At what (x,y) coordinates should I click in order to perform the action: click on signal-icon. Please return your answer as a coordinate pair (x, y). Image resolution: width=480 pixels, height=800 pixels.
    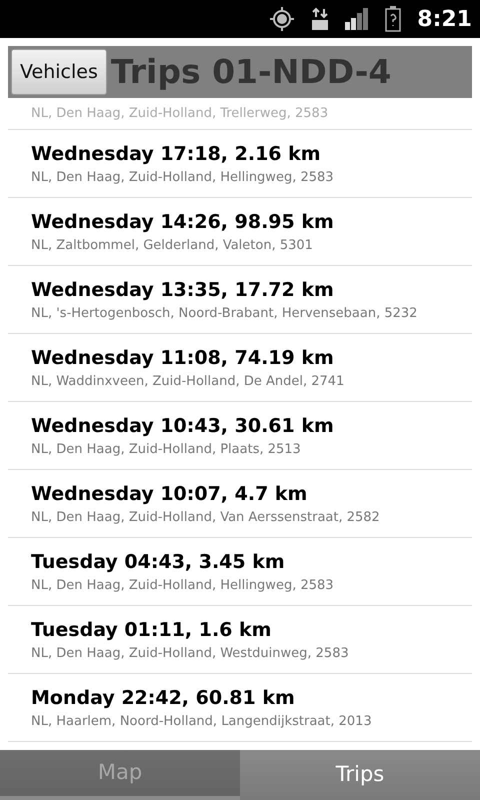
    Looking at the image, I should click on (357, 19).